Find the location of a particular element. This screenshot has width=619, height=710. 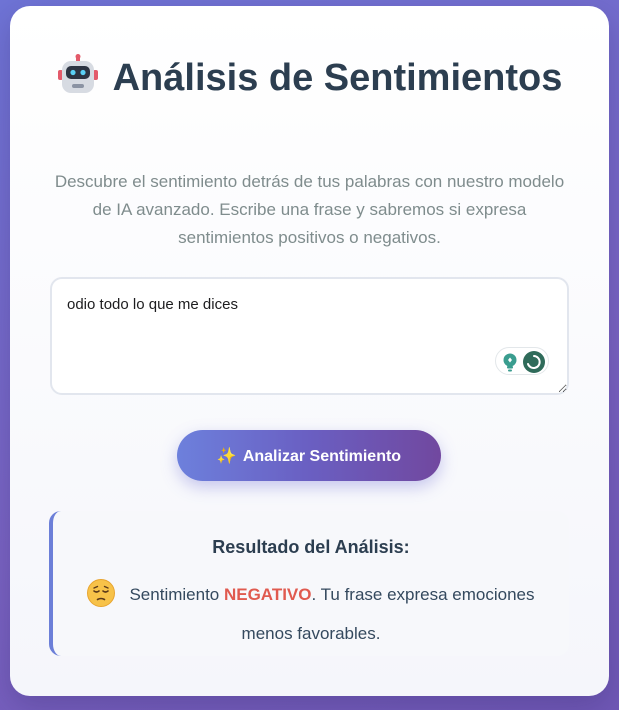

lightbulb-icon is located at coordinates (510, 364).